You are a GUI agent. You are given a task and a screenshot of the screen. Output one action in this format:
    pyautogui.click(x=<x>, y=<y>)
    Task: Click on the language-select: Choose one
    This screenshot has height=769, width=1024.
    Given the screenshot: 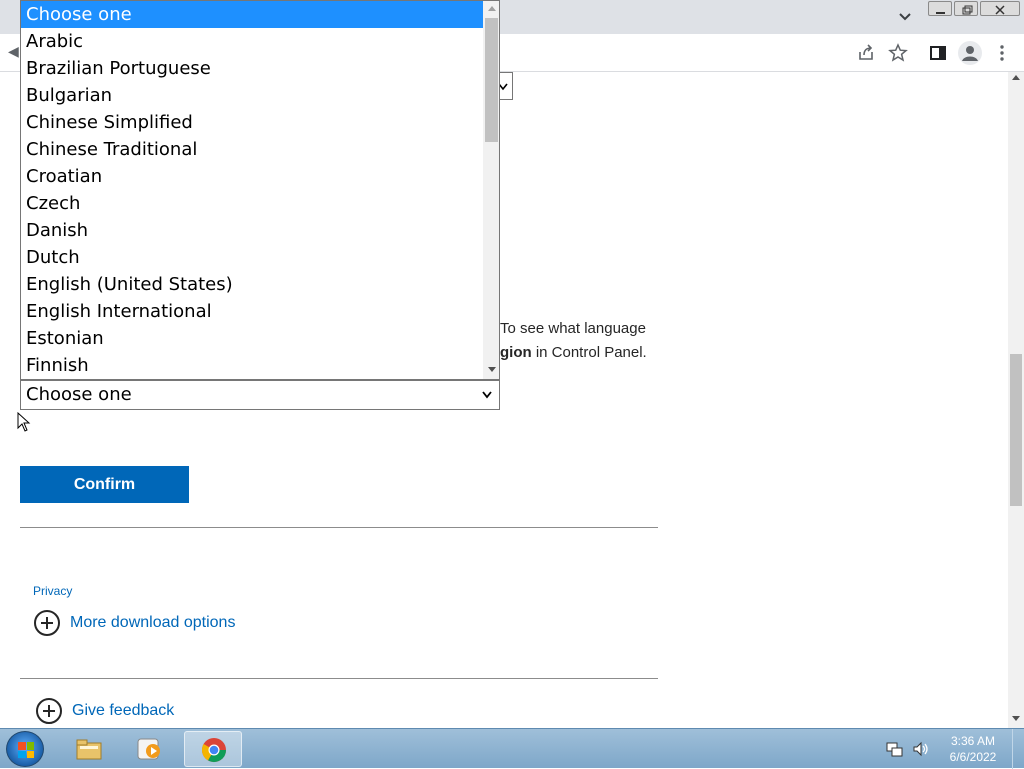 What is the action you would take?
    pyautogui.click(x=260, y=395)
    